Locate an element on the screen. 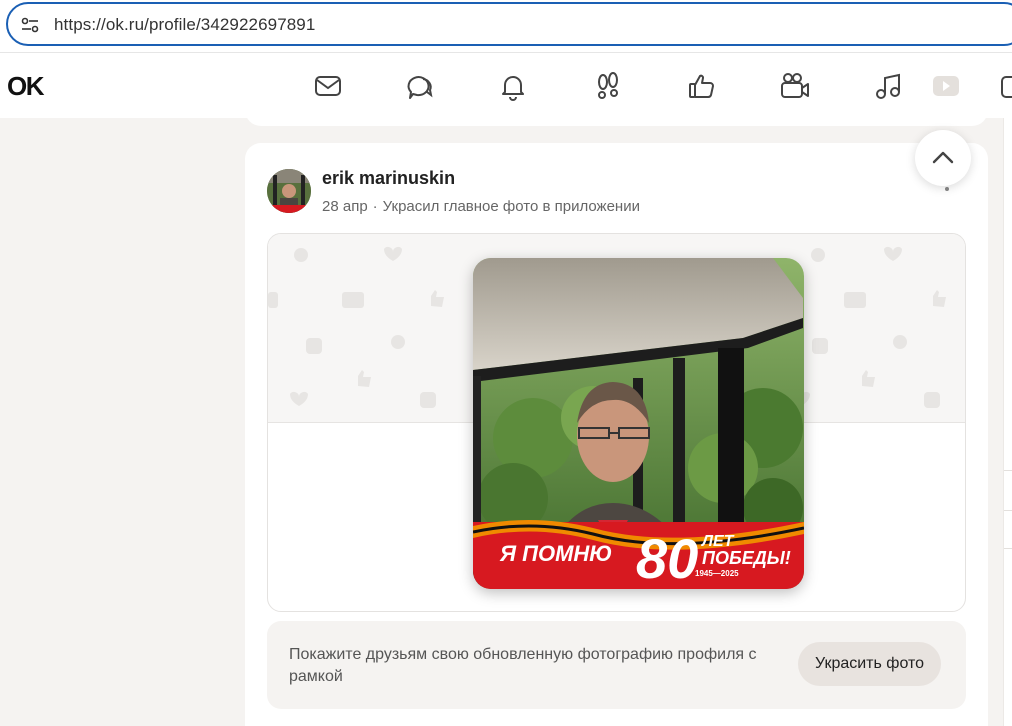 This screenshot has height=726, width=1012. banner-number: 80 is located at coordinates (667, 558).